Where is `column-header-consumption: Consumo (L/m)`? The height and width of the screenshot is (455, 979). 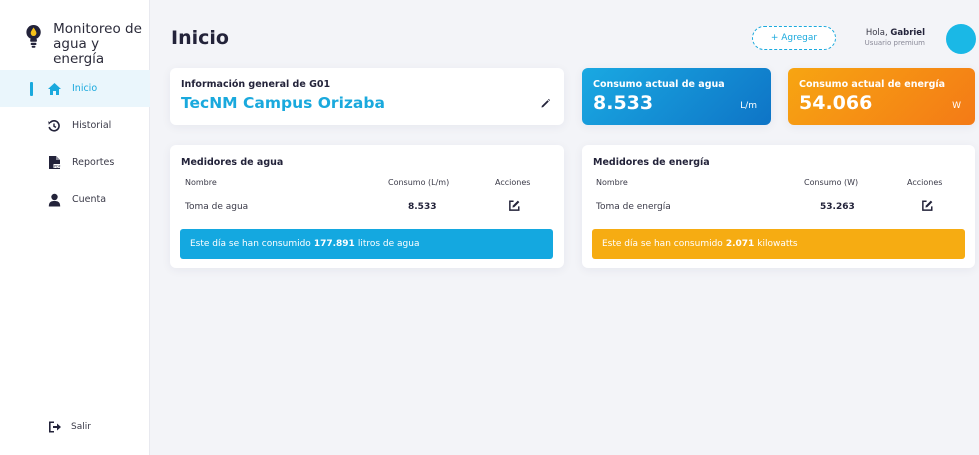 column-header-consumption: Consumo (L/m) is located at coordinates (419, 182).